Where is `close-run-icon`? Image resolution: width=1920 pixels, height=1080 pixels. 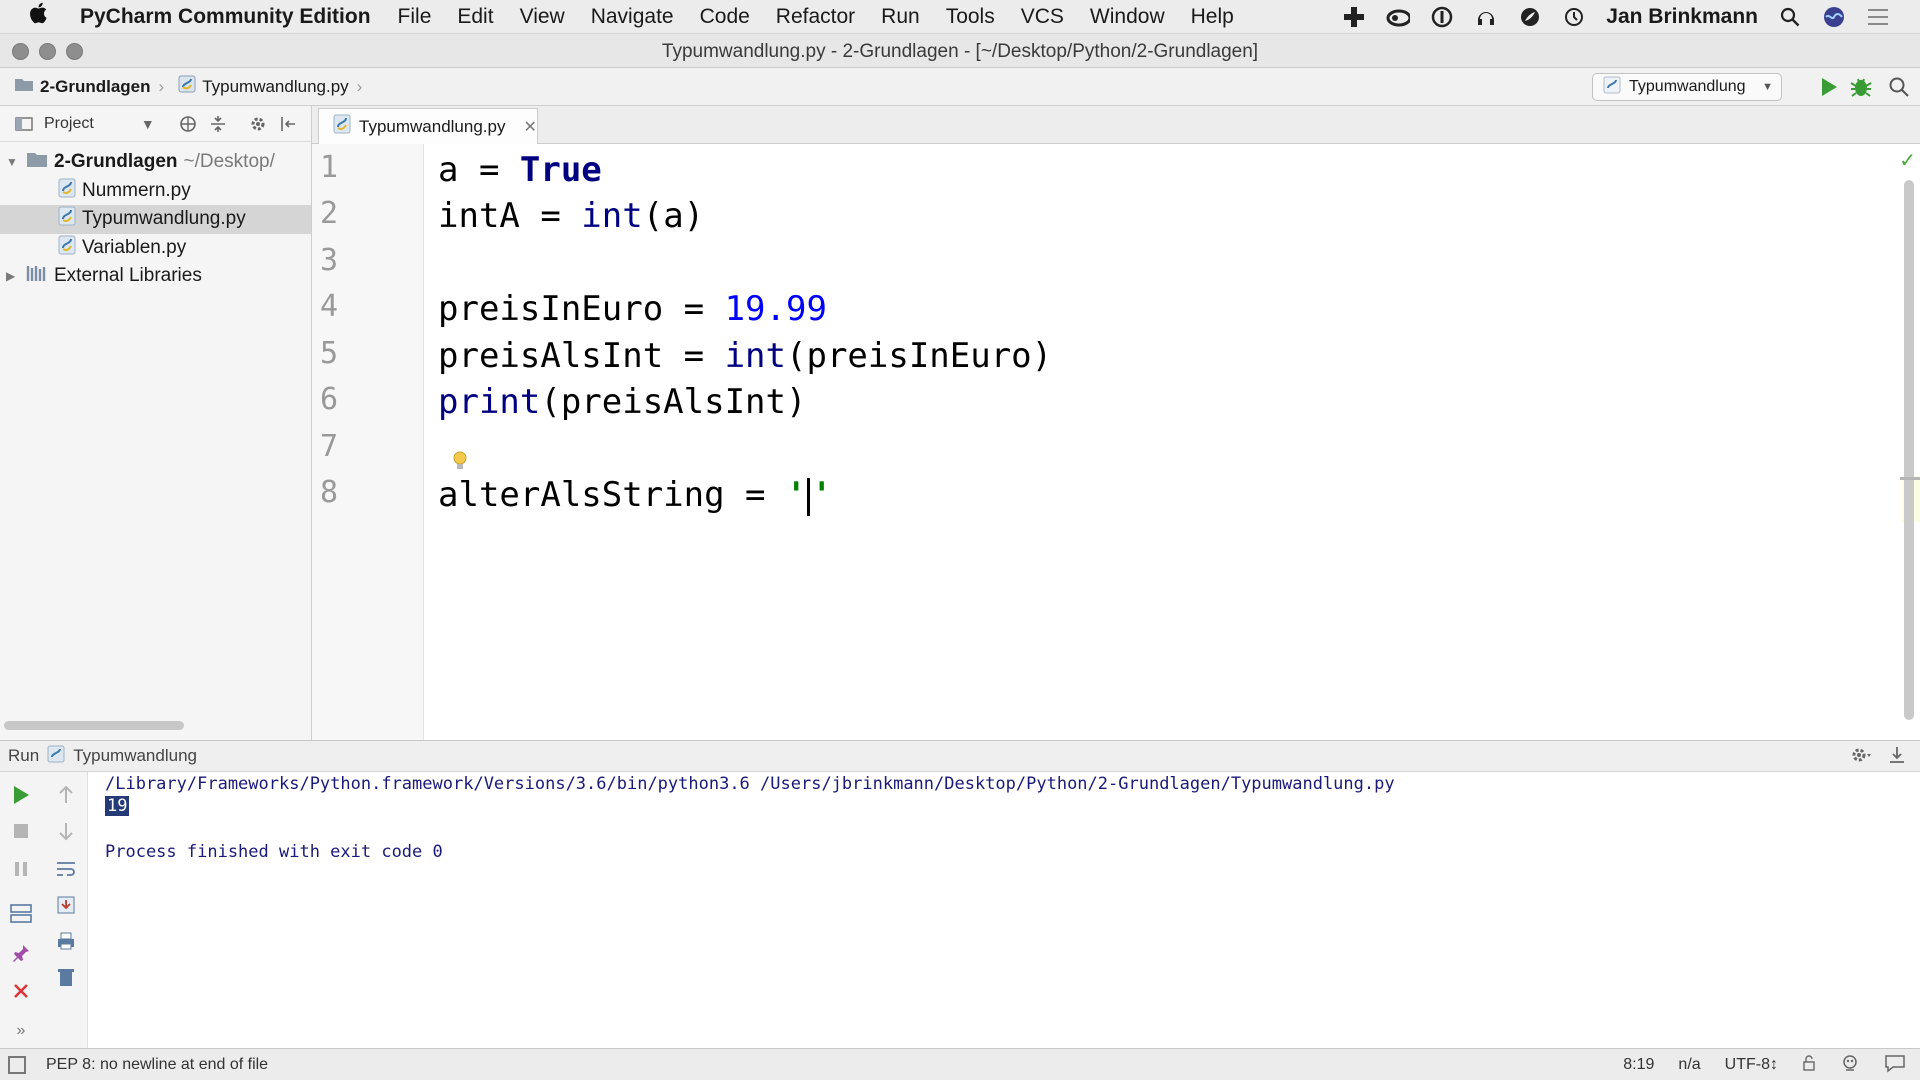 close-run-icon is located at coordinates (21, 991).